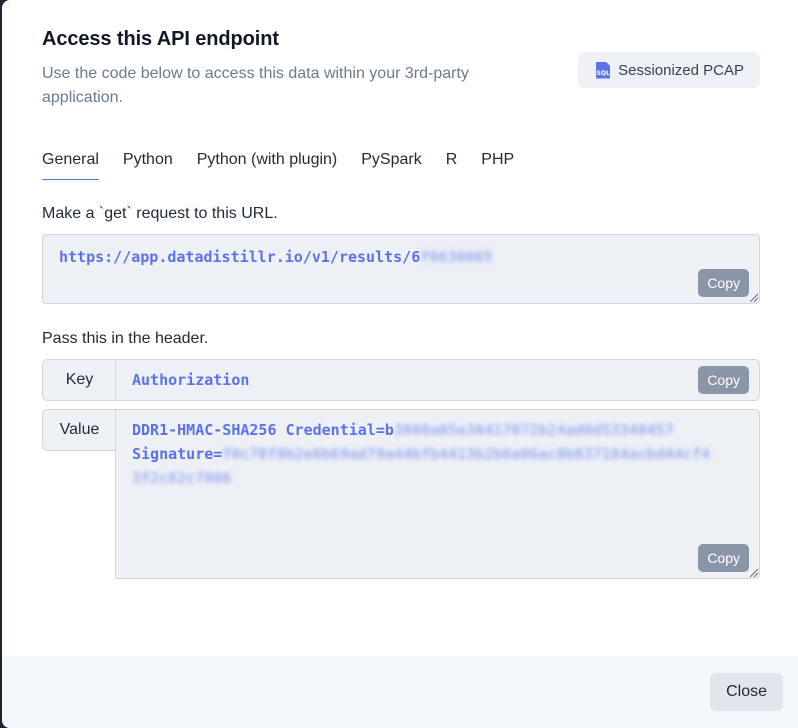  Describe the element at coordinates (723, 283) in the screenshot. I see `copy-url-button: Copy` at that location.